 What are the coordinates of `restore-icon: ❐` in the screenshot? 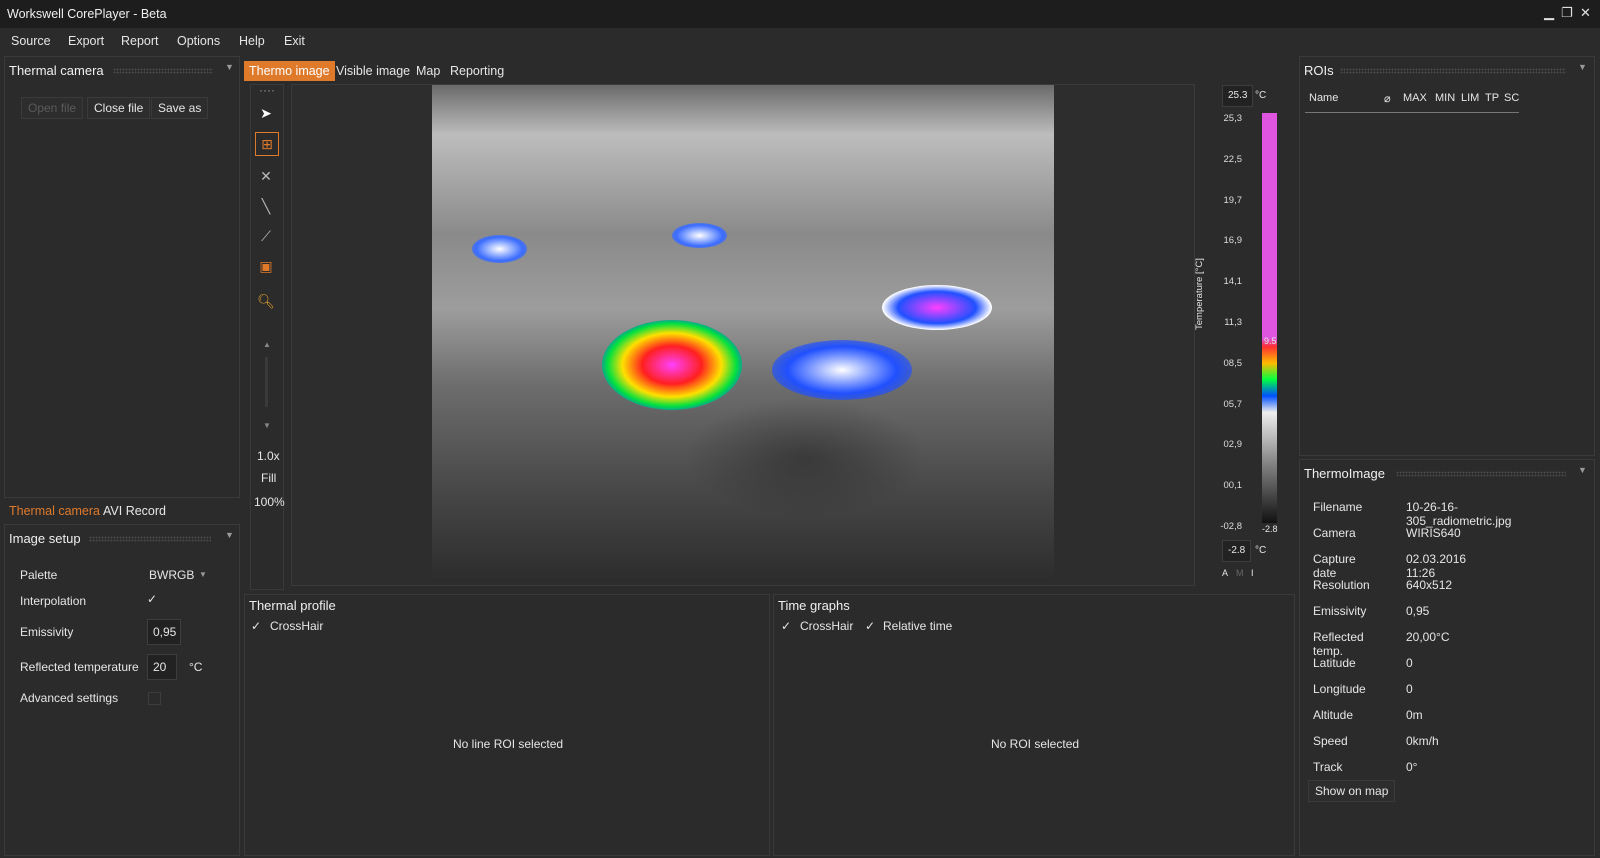 It's located at (1567, 13).